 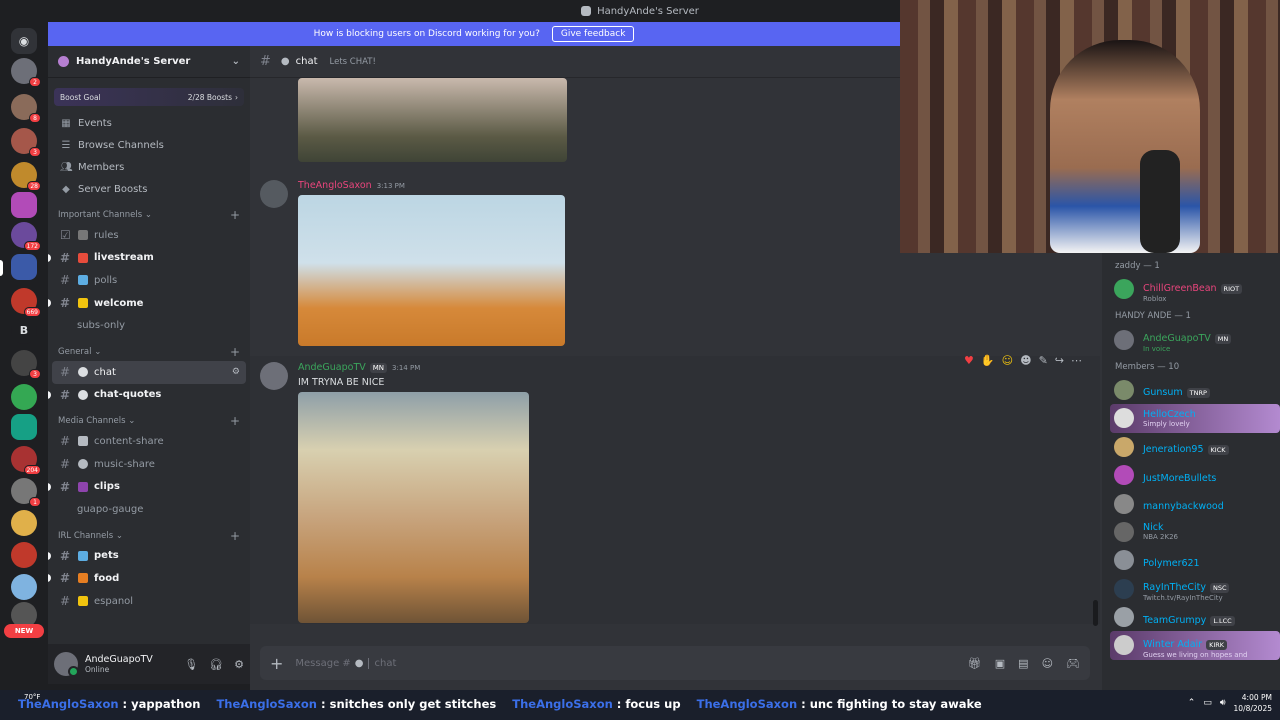 I want to click on category-general: General ⌄ +, so click(x=149, y=352).